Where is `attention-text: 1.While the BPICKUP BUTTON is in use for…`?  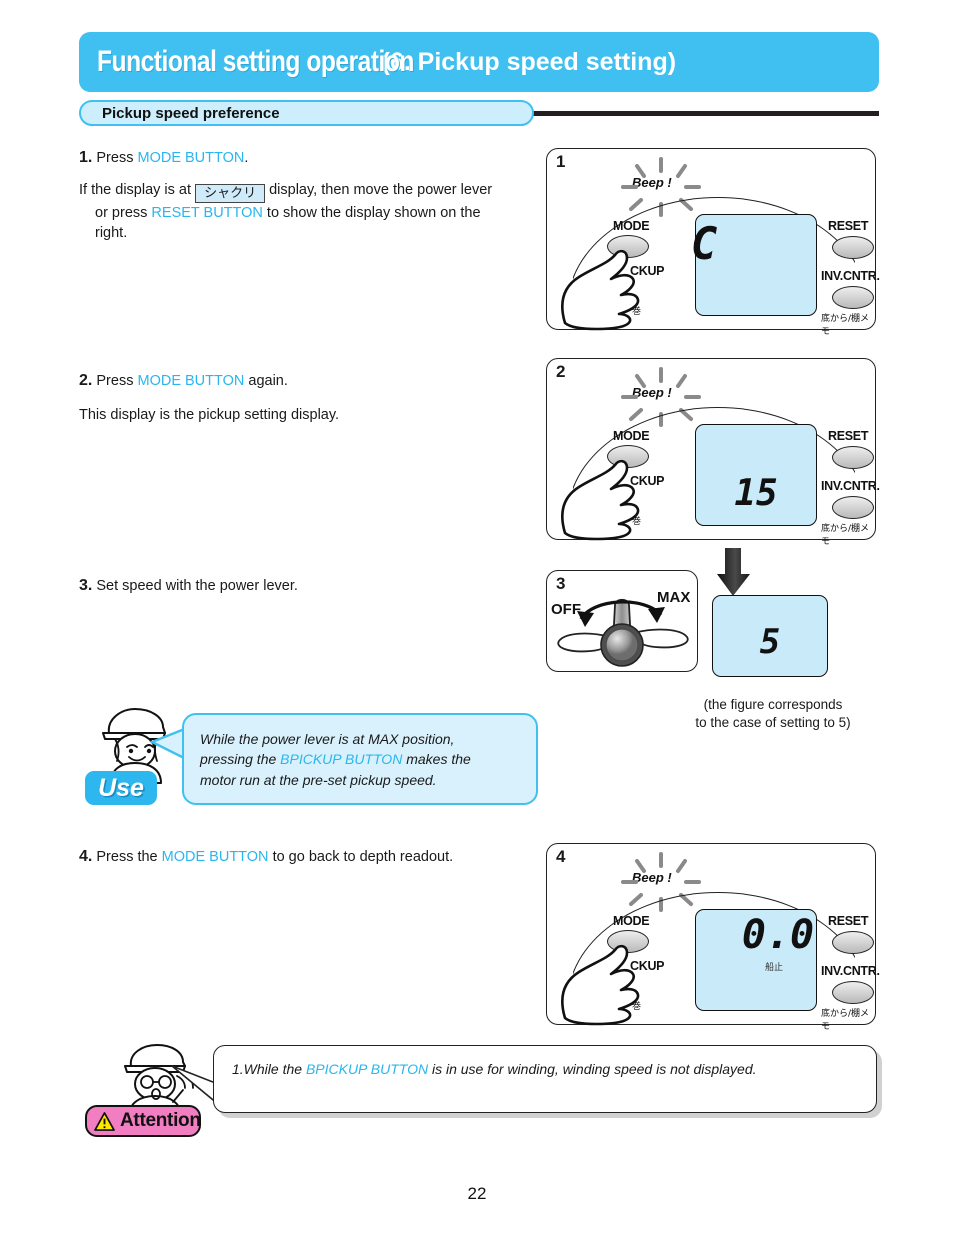 attention-text: 1.While the BPICKUP BUTTON is in use for… is located at coordinates (545, 1069).